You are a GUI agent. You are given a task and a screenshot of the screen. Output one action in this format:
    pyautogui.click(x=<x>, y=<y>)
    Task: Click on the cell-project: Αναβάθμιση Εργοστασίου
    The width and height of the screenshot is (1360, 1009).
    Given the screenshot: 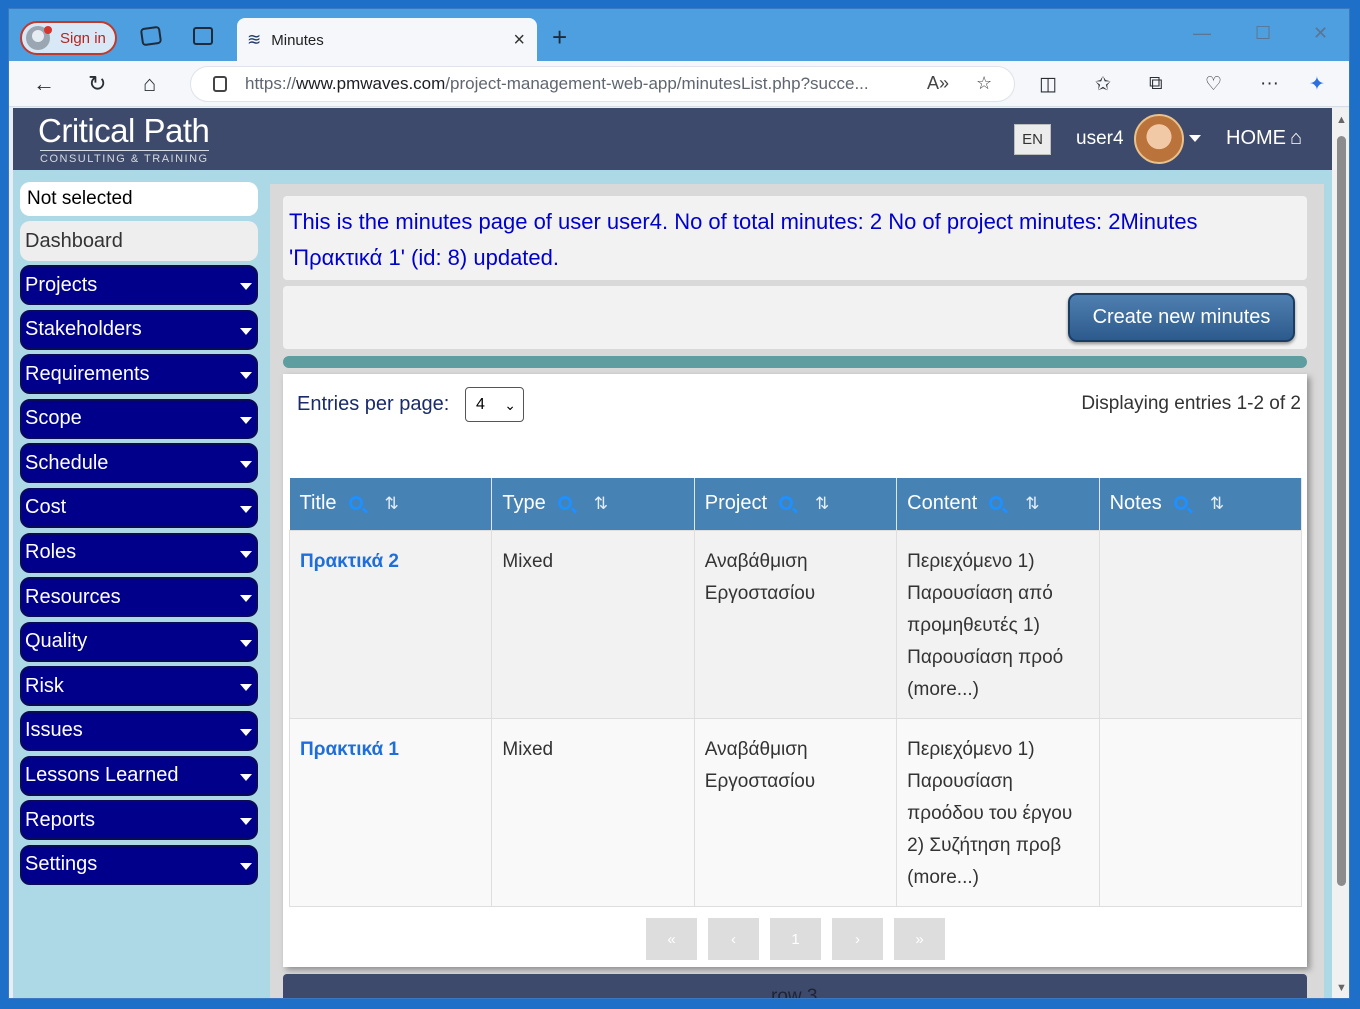 What is the action you would take?
    pyautogui.click(x=795, y=624)
    